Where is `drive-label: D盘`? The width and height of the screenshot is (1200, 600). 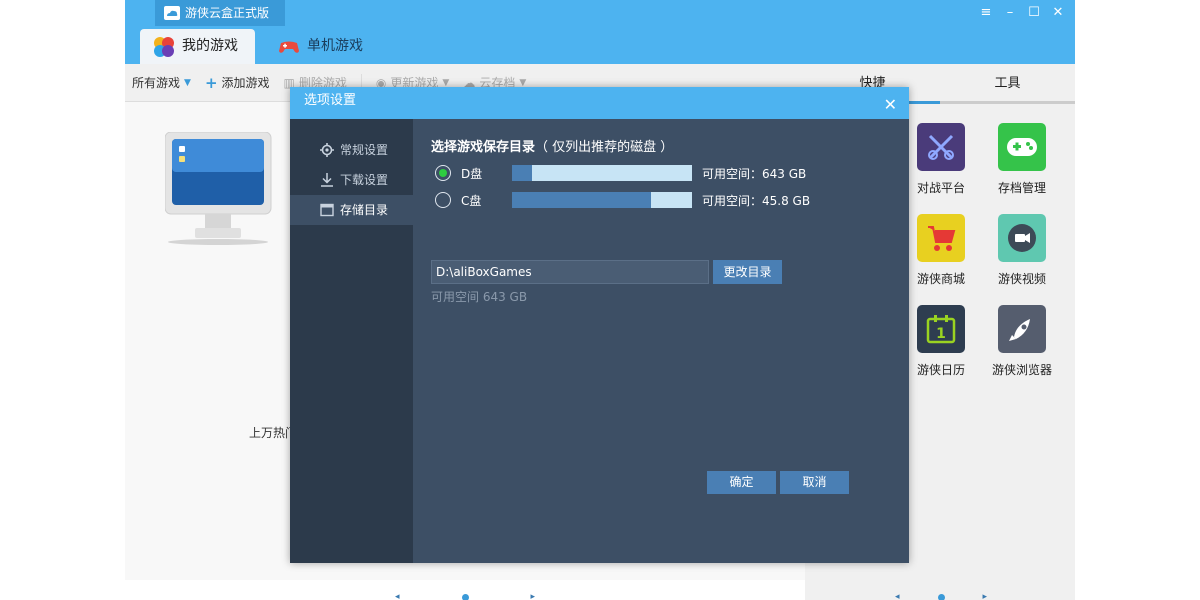
drive-label: D盘 is located at coordinates (472, 173).